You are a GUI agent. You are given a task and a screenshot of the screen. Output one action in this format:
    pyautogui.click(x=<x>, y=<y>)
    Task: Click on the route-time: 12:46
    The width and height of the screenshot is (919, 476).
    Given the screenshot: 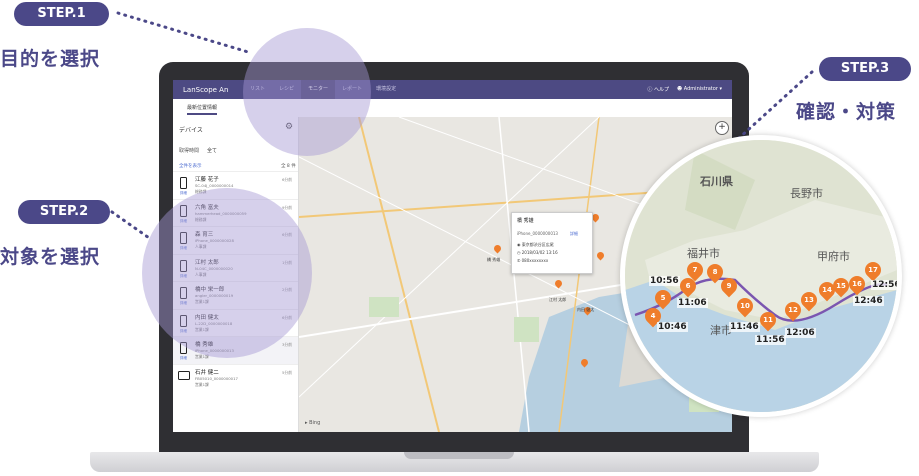 What is the action you would take?
    pyautogui.click(x=868, y=301)
    